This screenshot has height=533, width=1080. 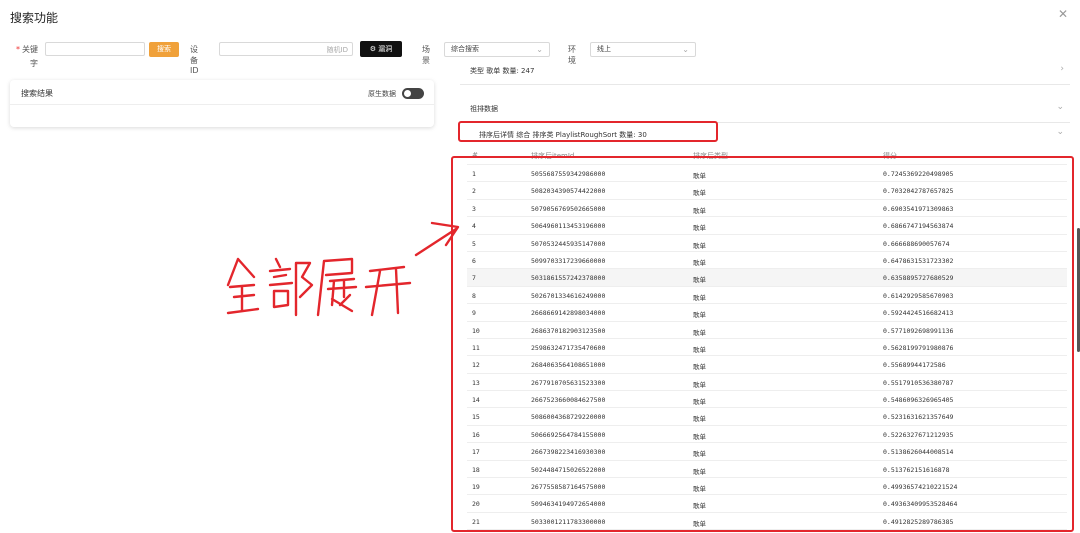 I want to click on search-result-card: 搜索结果 原生数据, so click(x=222, y=103).